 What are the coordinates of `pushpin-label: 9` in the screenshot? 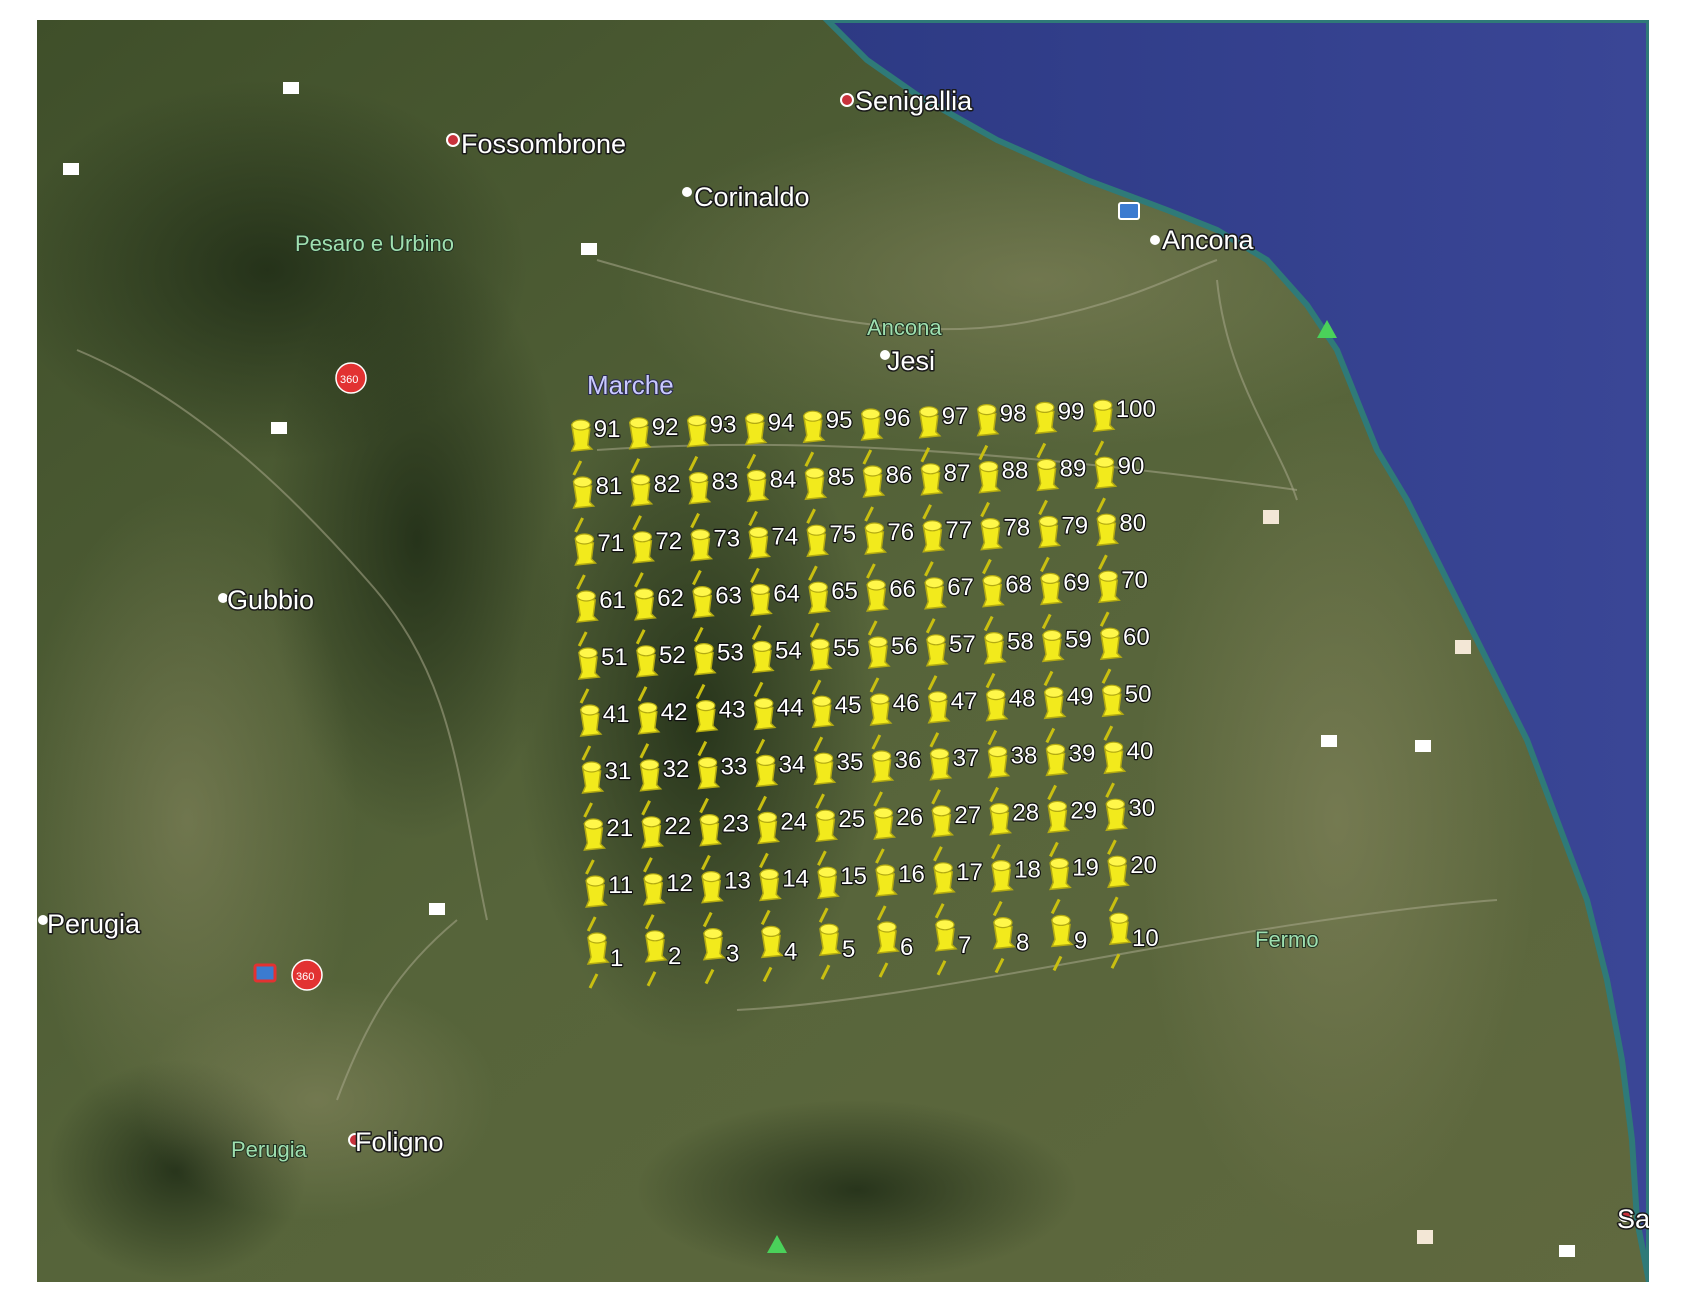 It's located at (1080, 940).